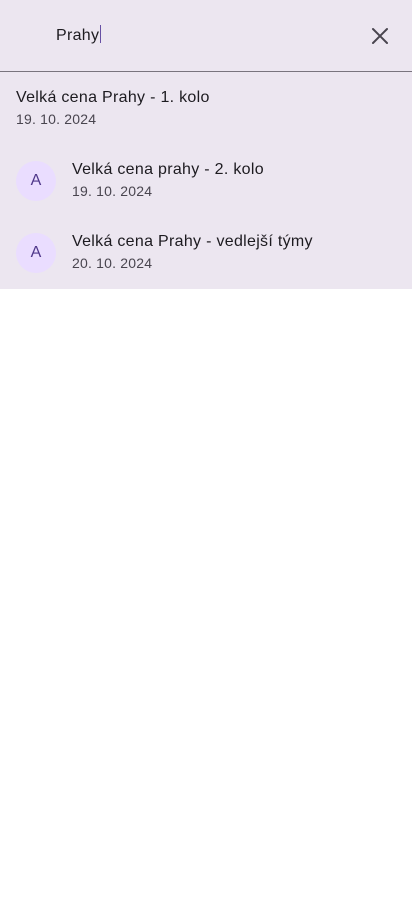 This screenshot has height=917, width=412. I want to click on search-query-text: Prahy, so click(78, 35).